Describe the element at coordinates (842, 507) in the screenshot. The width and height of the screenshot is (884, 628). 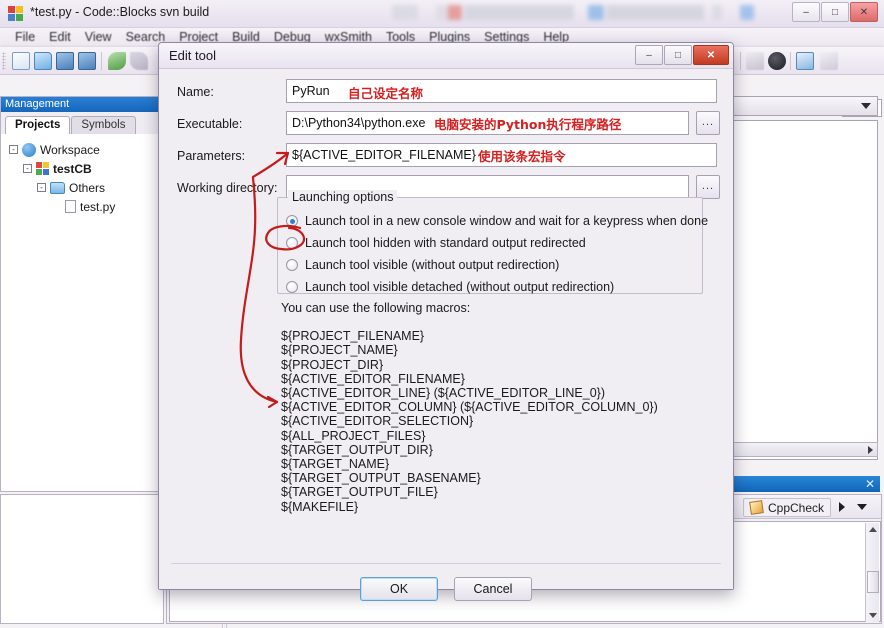
I see `tab-next-arrow-icon` at that location.